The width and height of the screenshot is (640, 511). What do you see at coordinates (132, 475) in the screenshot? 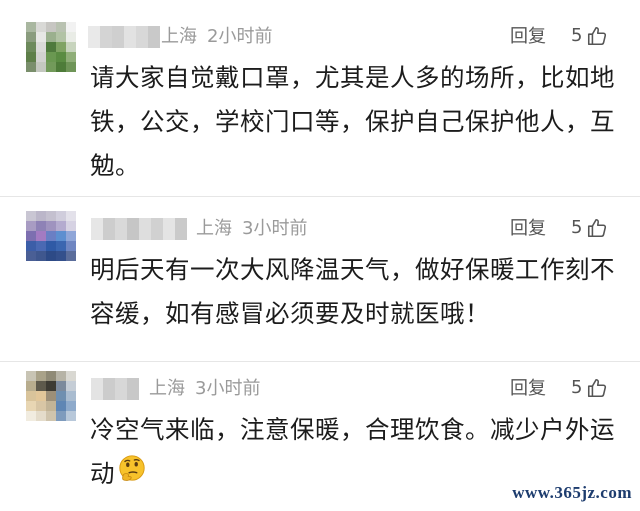
I see `thinking-face-emoji-icon` at bounding box center [132, 475].